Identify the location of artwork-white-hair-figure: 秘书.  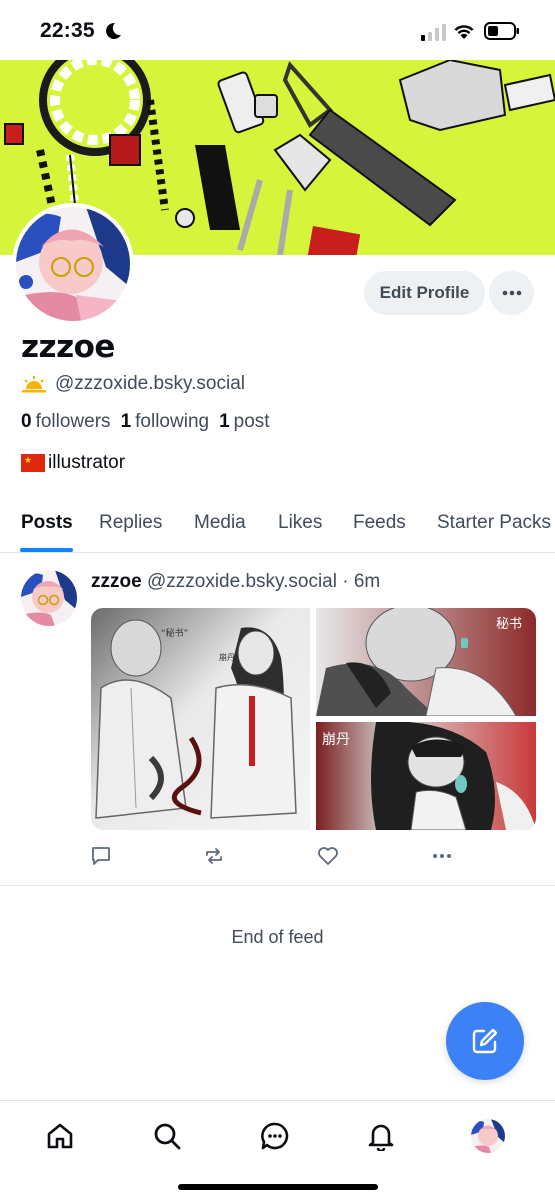
(426, 662).